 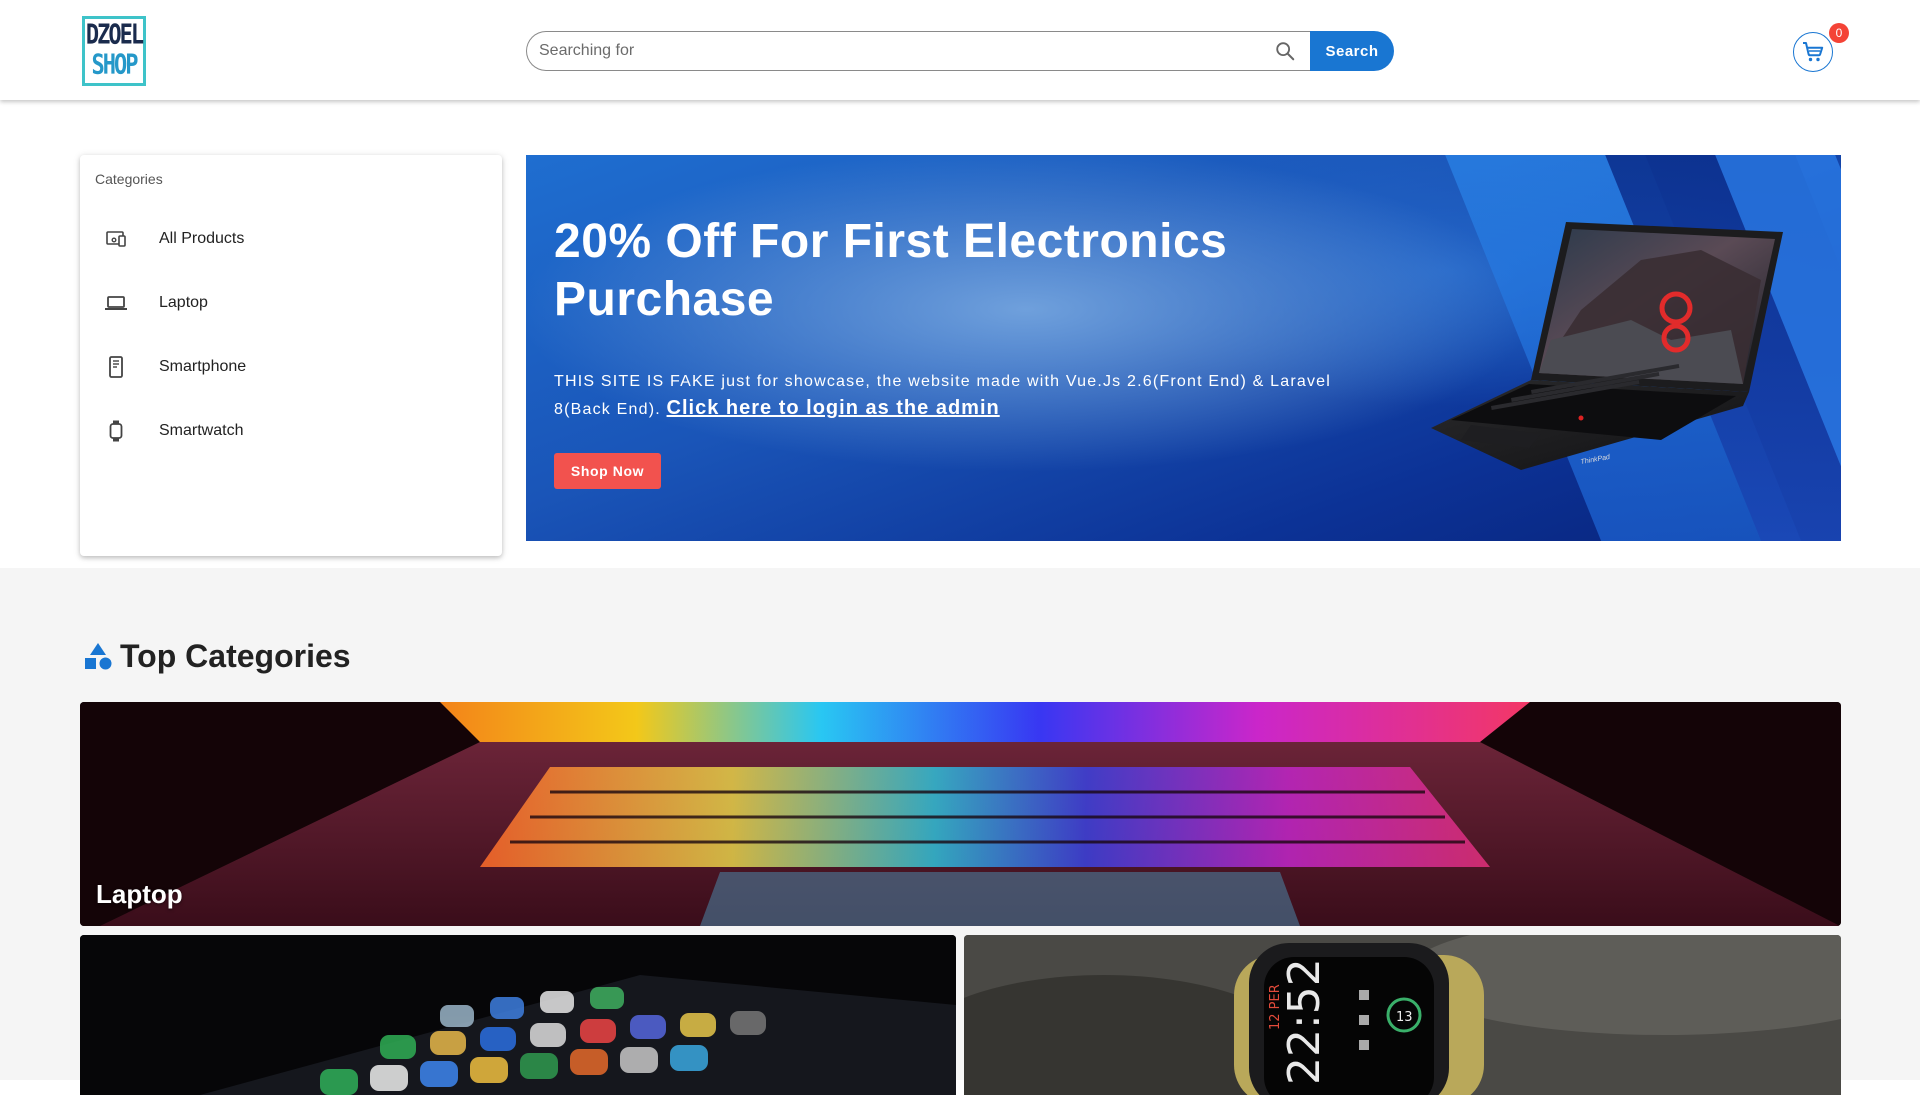 I want to click on sidebar-item-smartphone: Smartphone, so click(x=291, y=367).